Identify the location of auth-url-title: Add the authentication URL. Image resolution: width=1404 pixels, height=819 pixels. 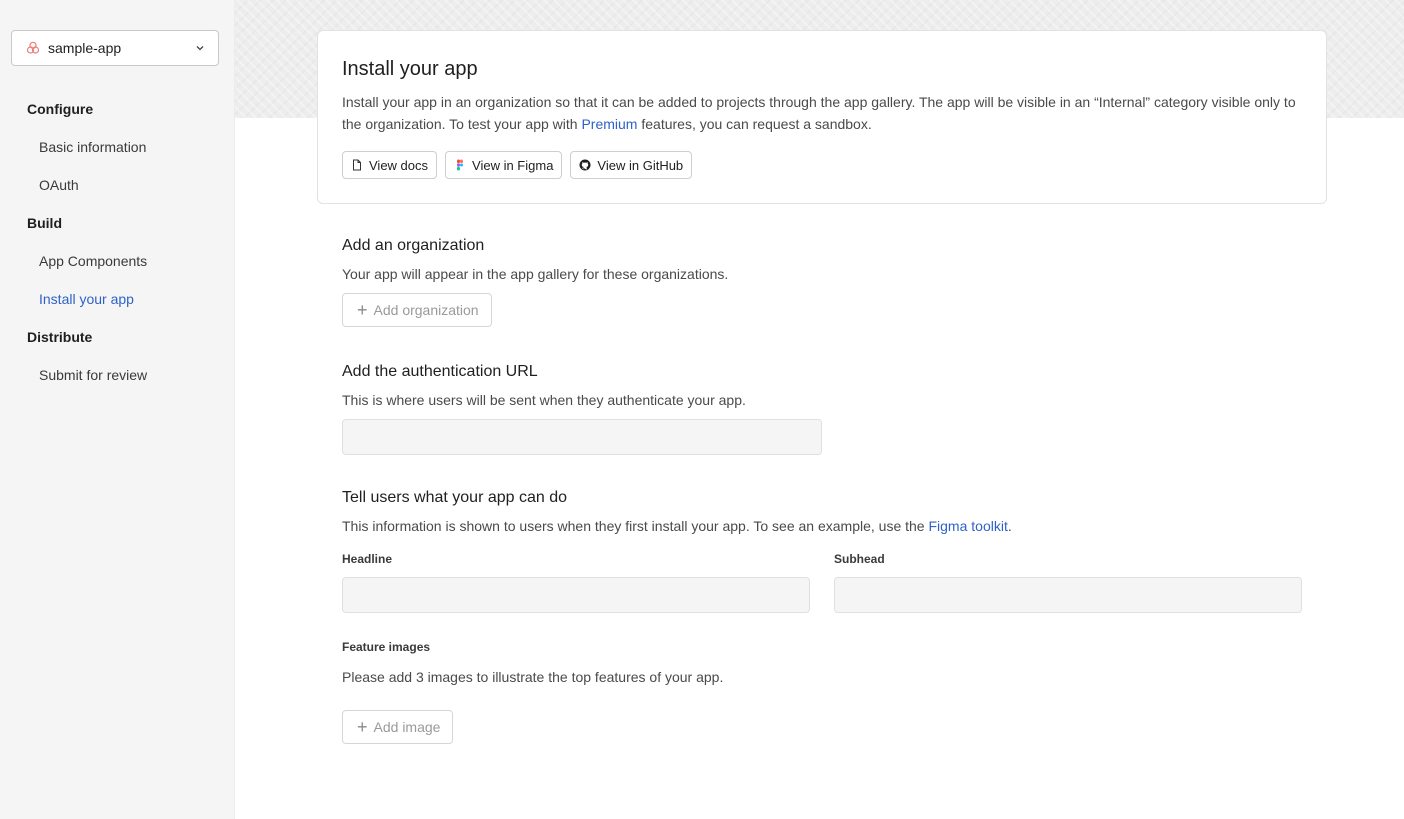
(440, 371).